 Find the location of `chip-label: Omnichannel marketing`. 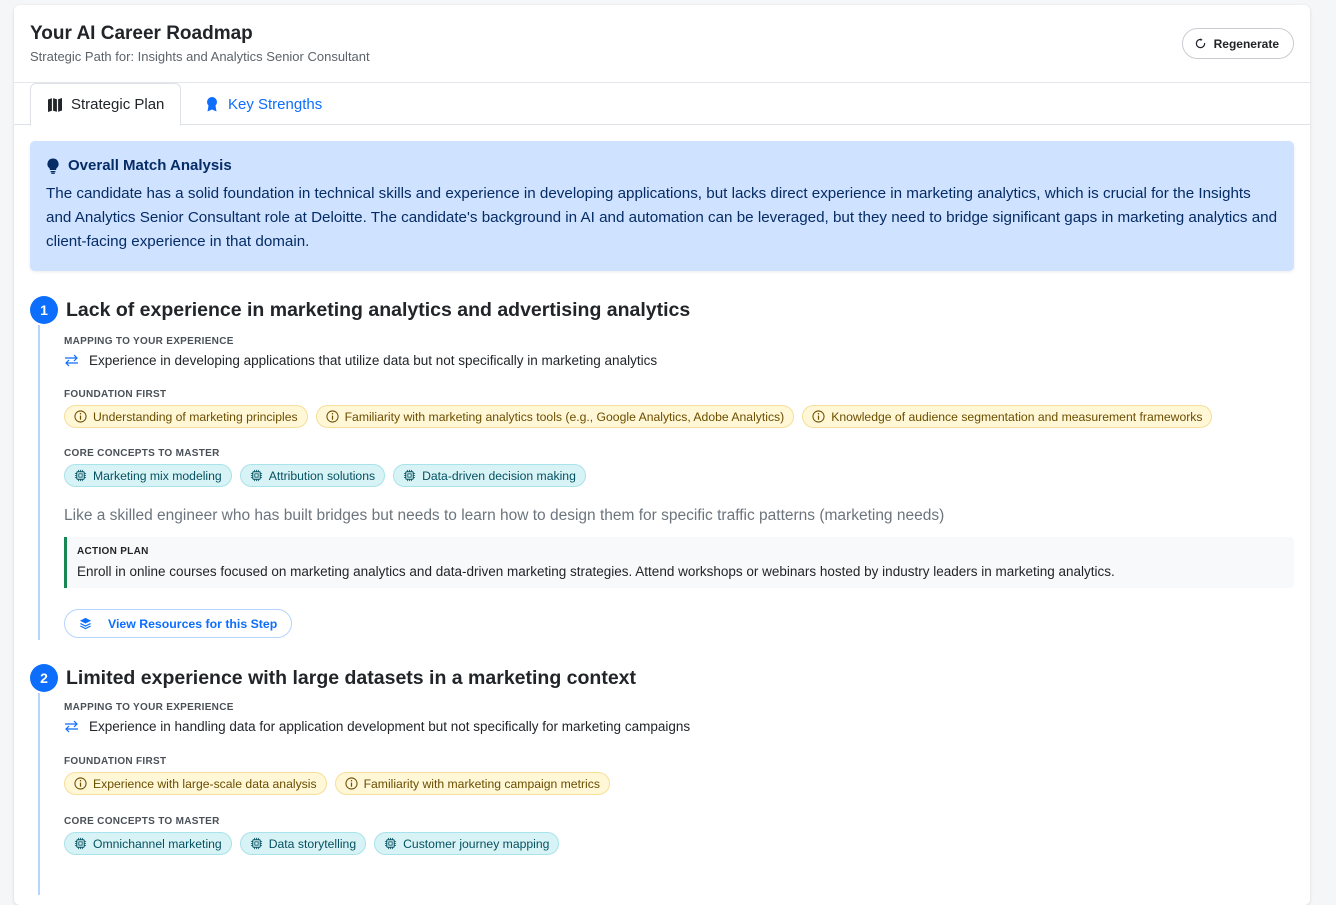

chip-label: Omnichannel marketing is located at coordinates (157, 843).